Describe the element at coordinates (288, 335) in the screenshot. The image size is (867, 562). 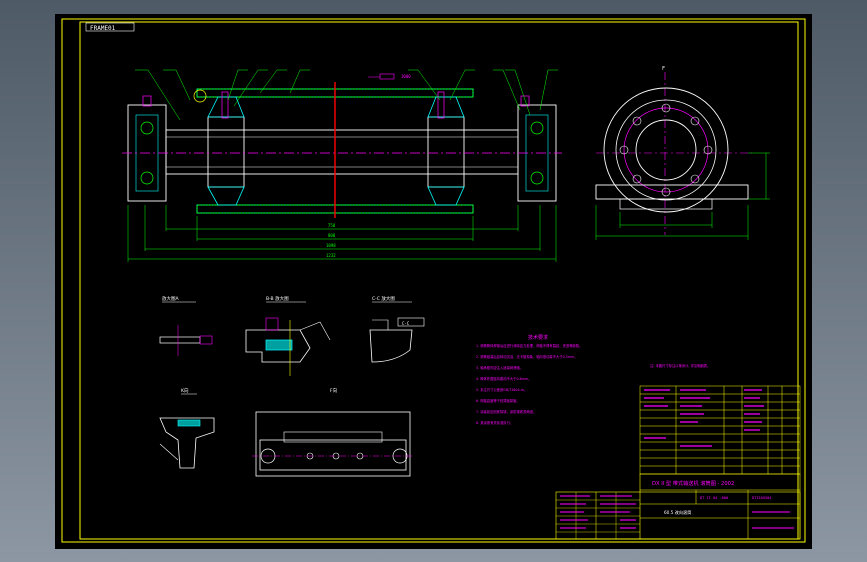
I see `detail-b: B-B 放大图` at that location.